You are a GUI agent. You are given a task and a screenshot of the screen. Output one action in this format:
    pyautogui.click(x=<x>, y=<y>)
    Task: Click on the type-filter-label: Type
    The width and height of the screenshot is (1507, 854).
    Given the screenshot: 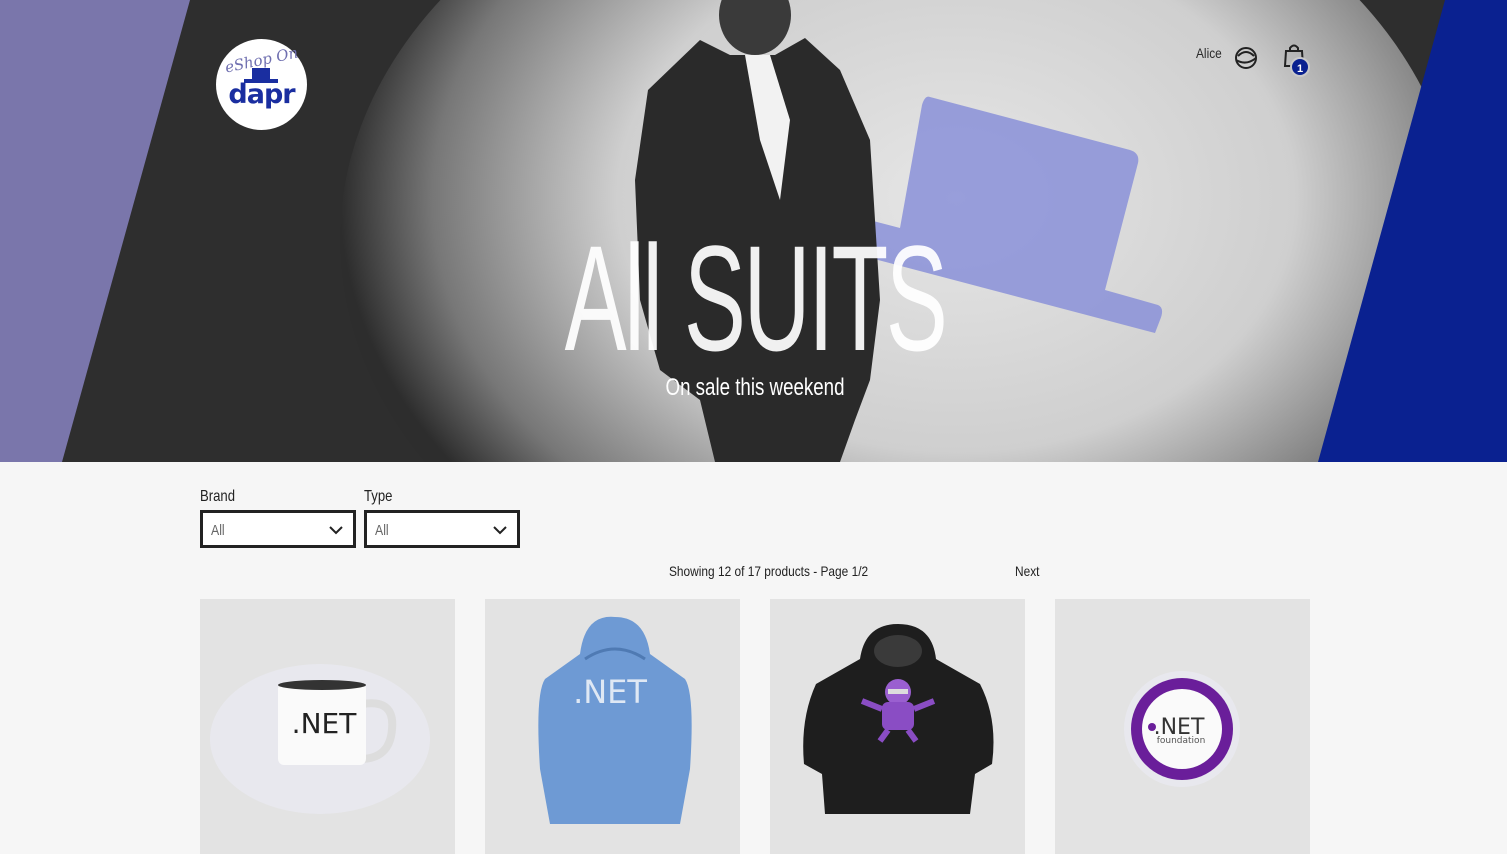 What is the action you would take?
    pyautogui.click(x=378, y=496)
    